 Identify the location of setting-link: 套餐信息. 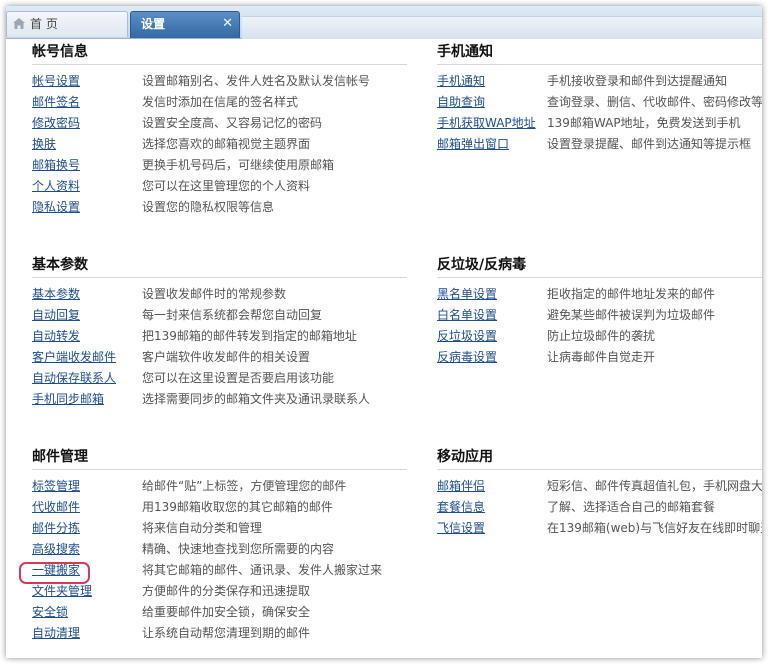
(461, 507).